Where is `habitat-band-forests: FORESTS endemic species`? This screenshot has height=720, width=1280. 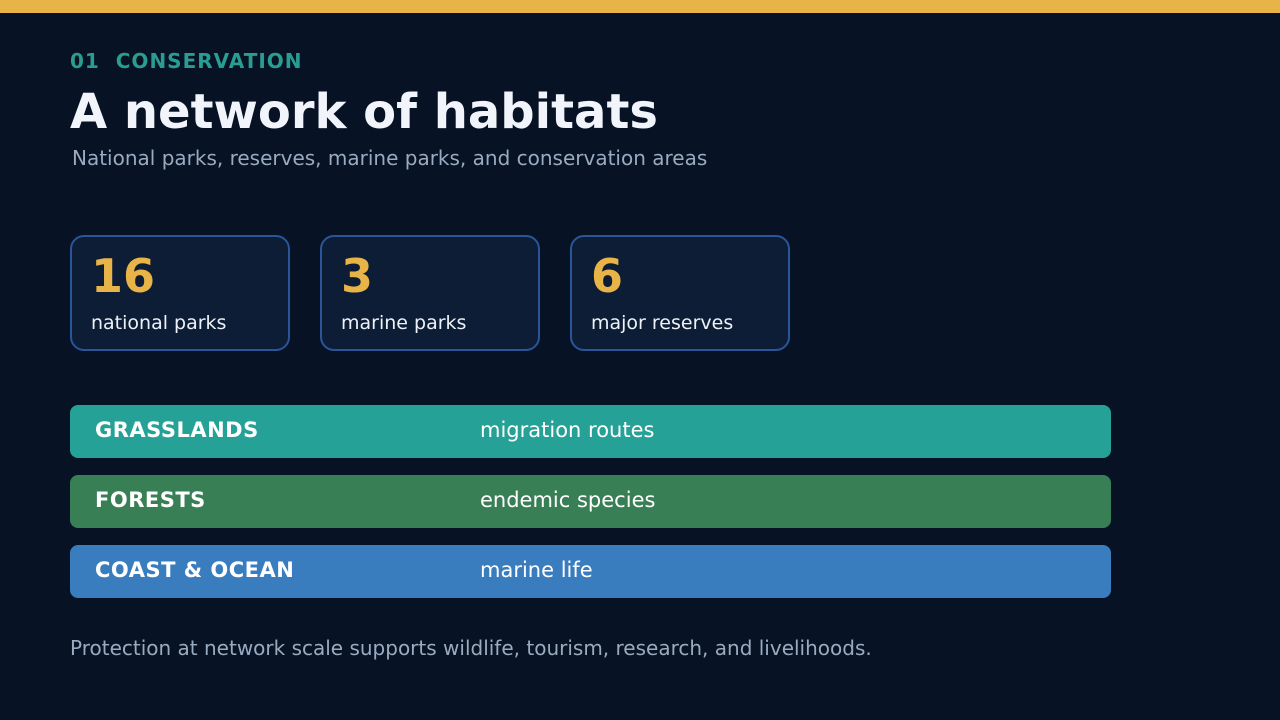
habitat-band-forests: FORESTS endemic species is located at coordinates (590, 501).